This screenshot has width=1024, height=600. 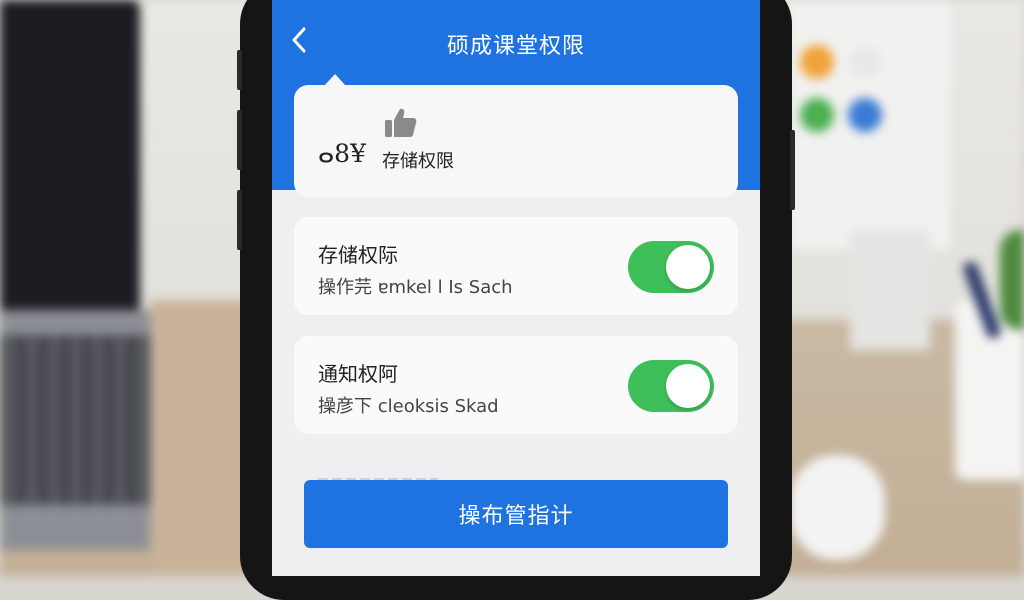 I want to click on laptop-keyboard, so click(x=82, y=420).